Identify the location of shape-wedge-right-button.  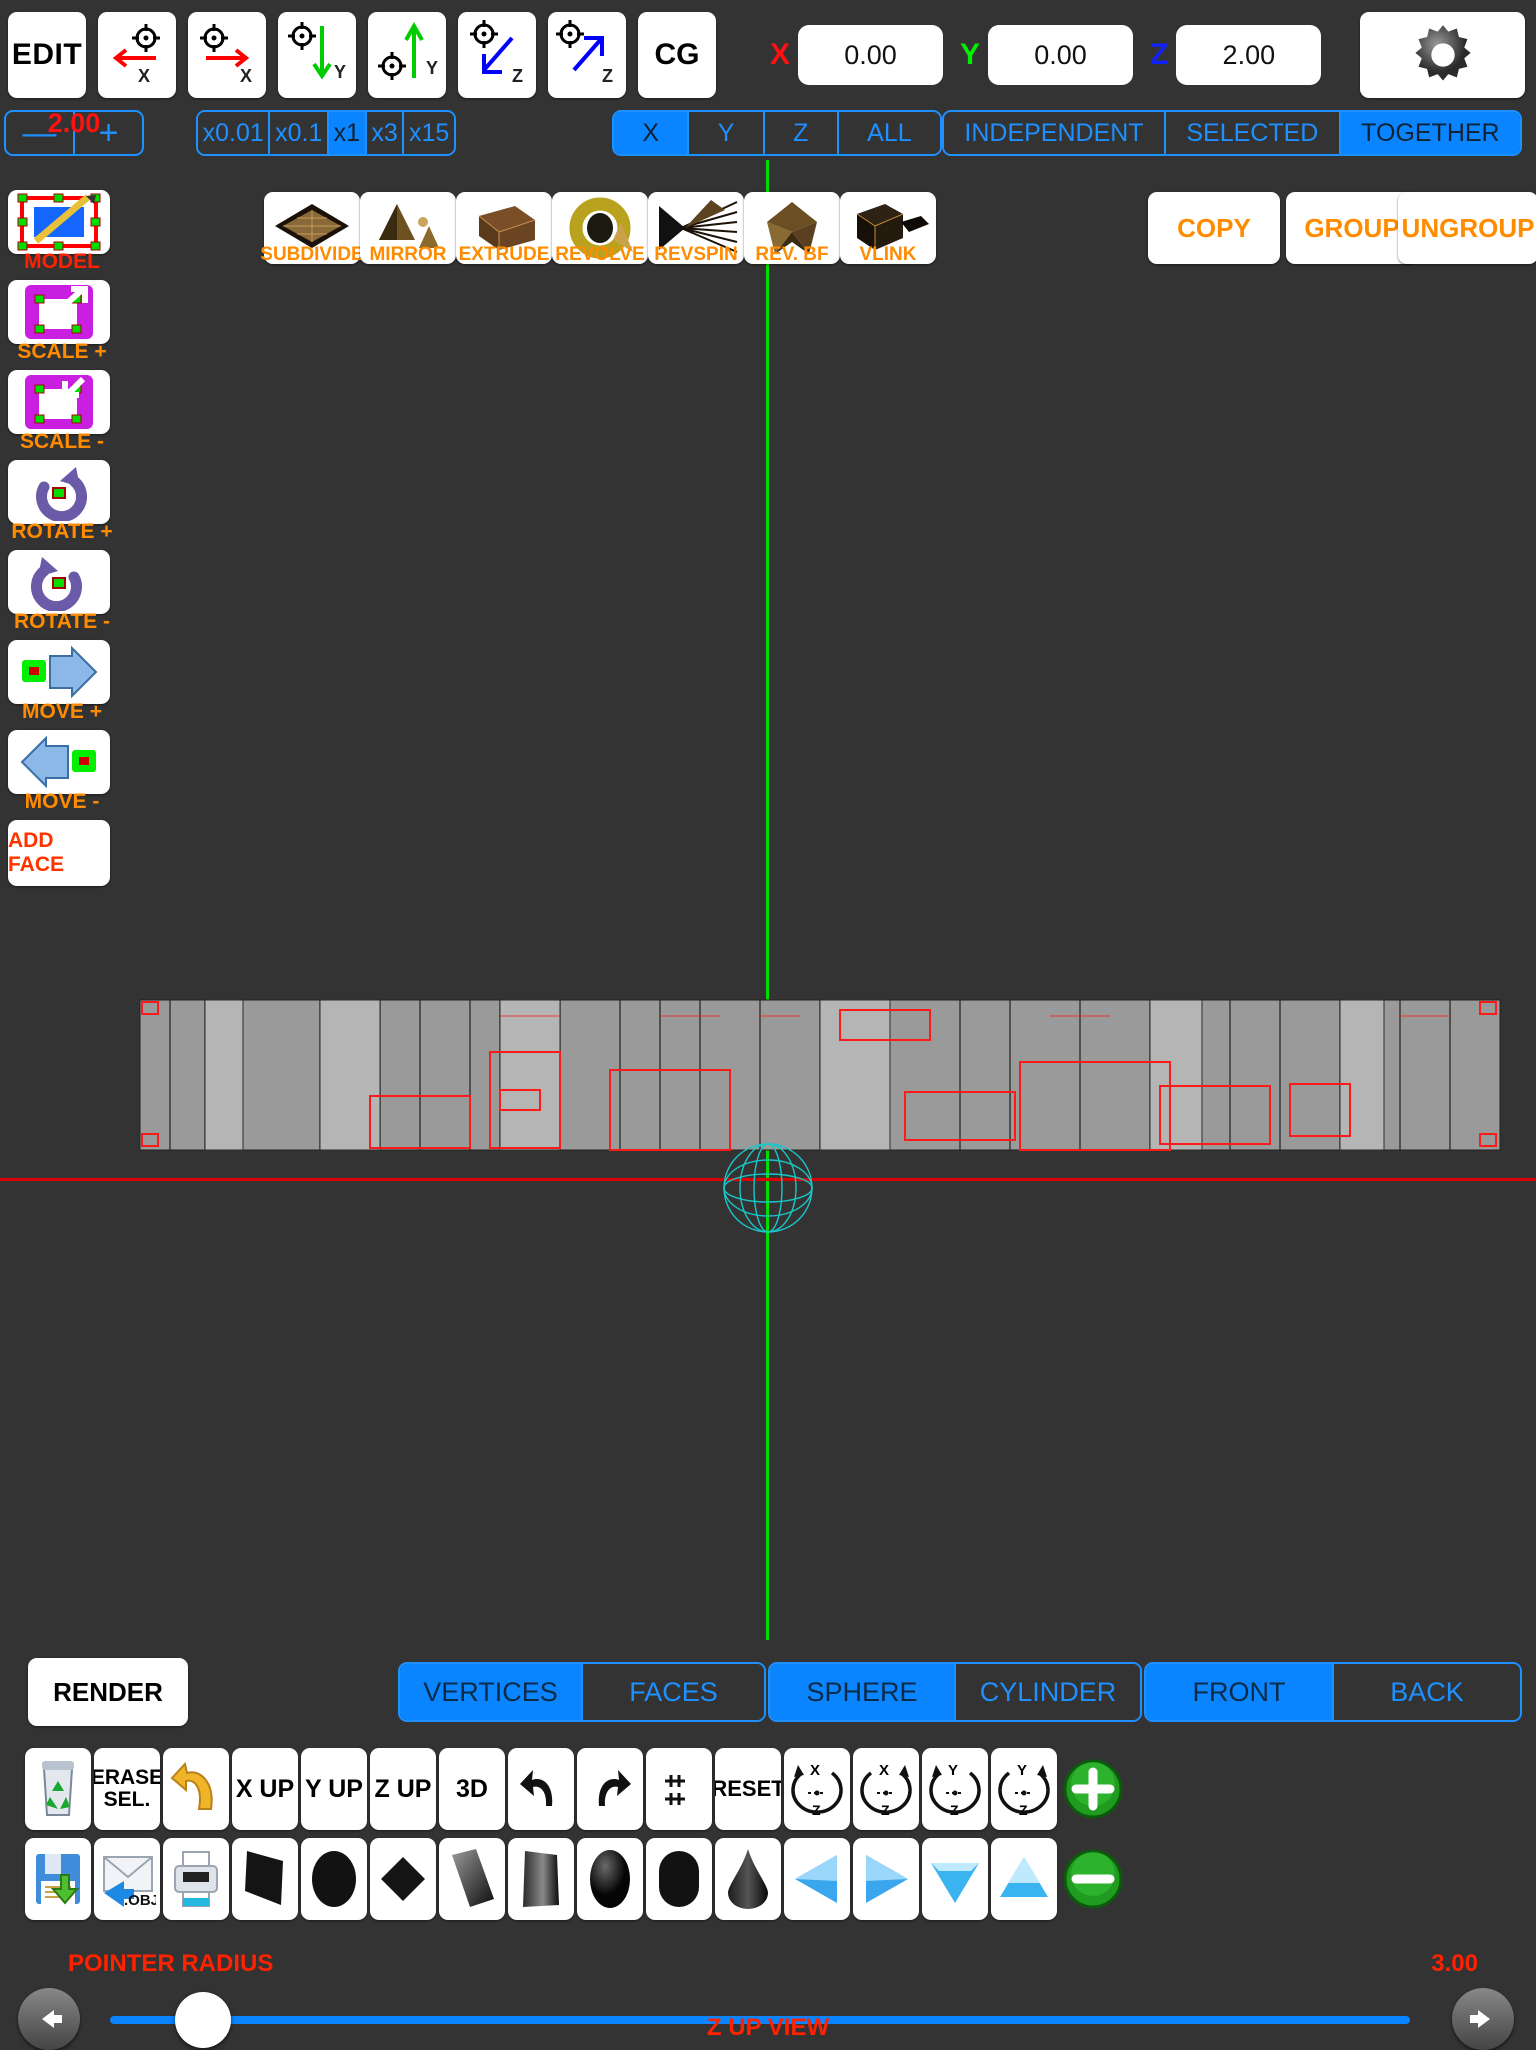
(886, 1879).